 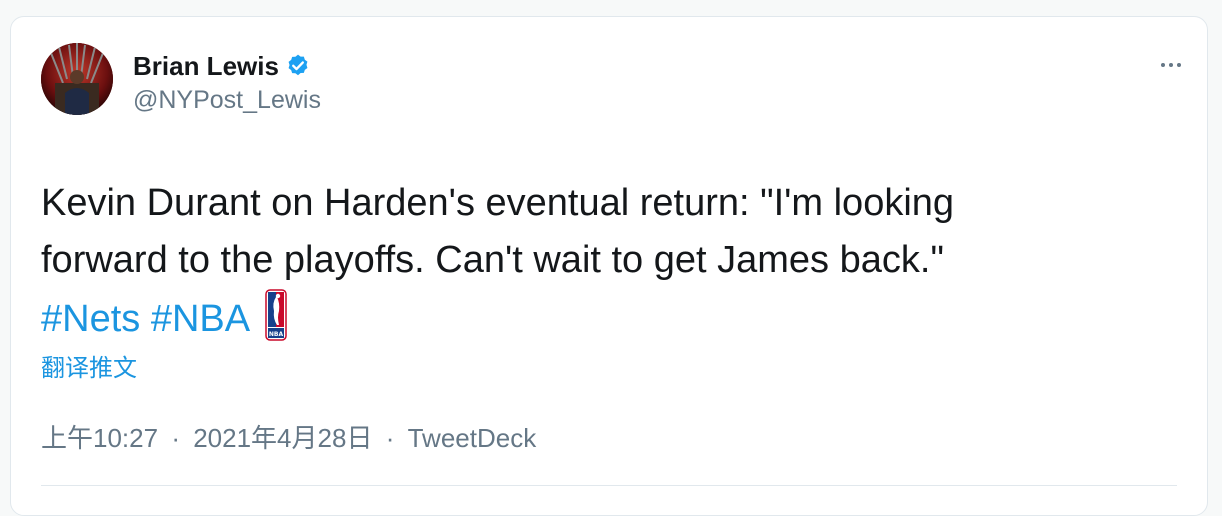 I want to click on hashtag-nets: #Nets, so click(x=90, y=319).